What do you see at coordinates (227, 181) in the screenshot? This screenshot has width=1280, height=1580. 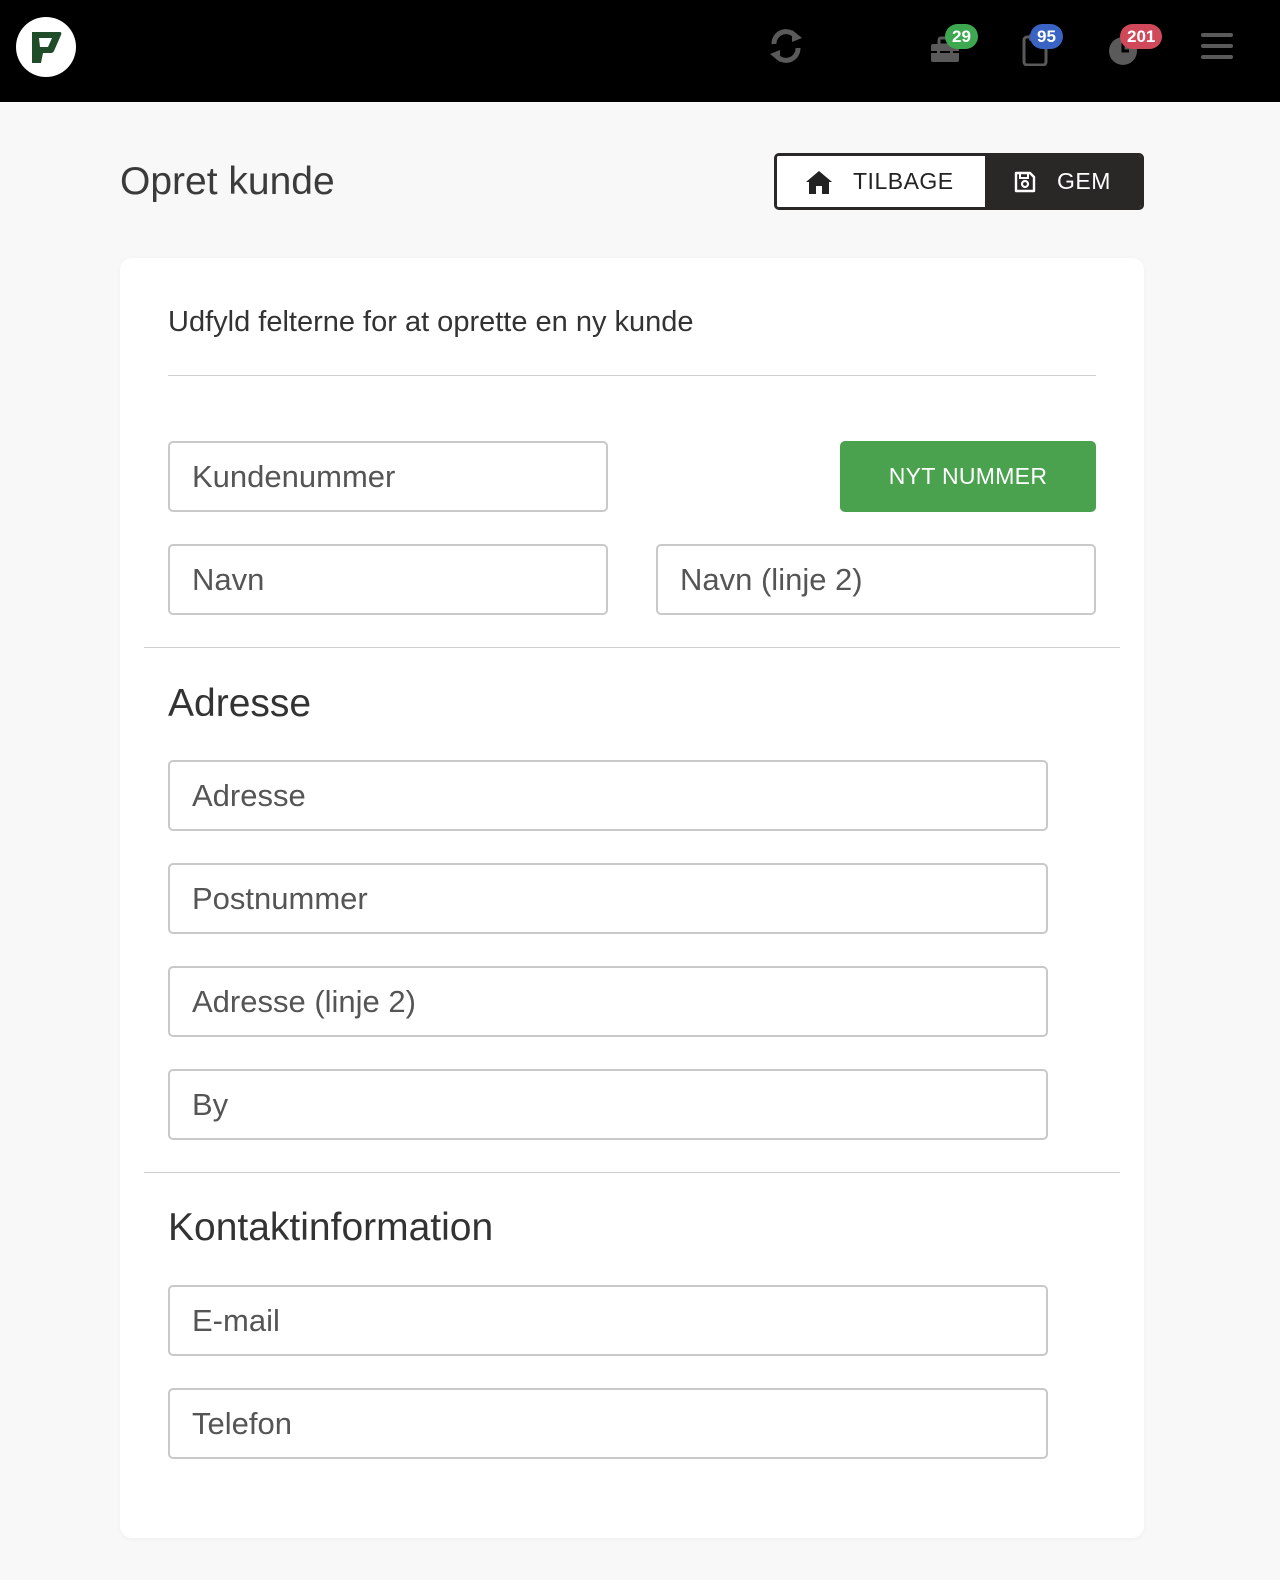 I see `page-title: Opret kunde` at bounding box center [227, 181].